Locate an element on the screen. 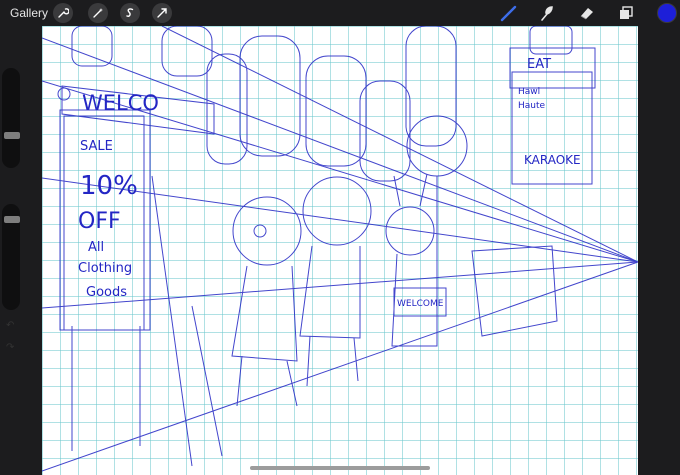 The width and height of the screenshot is (680, 475). menu-line-1: Hawl is located at coordinates (529, 92).